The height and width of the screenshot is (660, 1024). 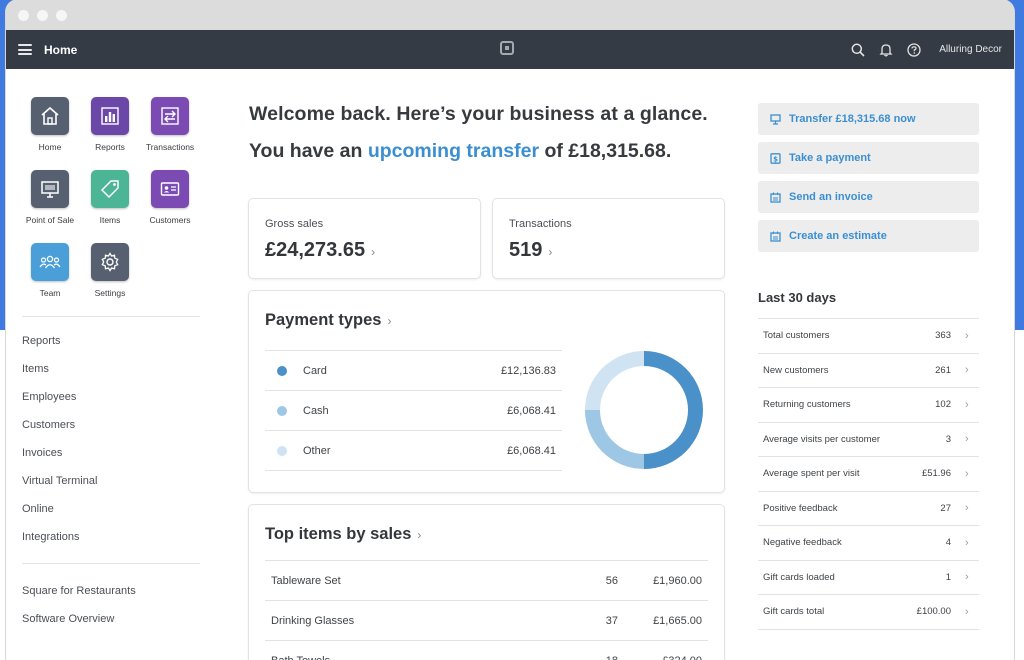 What do you see at coordinates (50, 197) in the screenshot?
I see `tile-point-of-sale: Point of Sale` at bounding box center [50, 197].